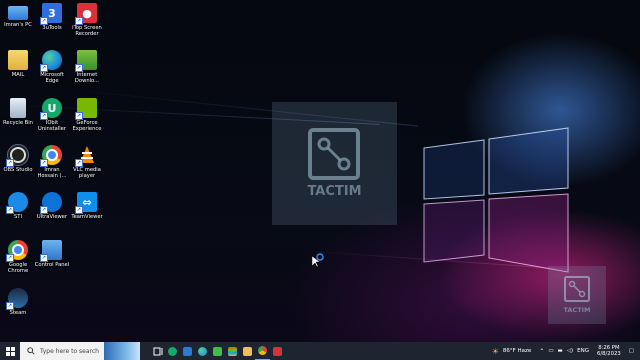 The height and width of the screenshot is (360, 640). I want to click on chrome-icon, so click(262, 350).